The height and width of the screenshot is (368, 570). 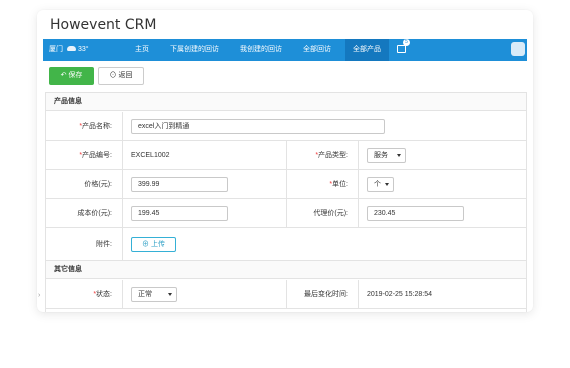 What do you see at coordinates (83, 49) in the screenshot?
I see `temperature: 33°` at bounding box center [83, 49].